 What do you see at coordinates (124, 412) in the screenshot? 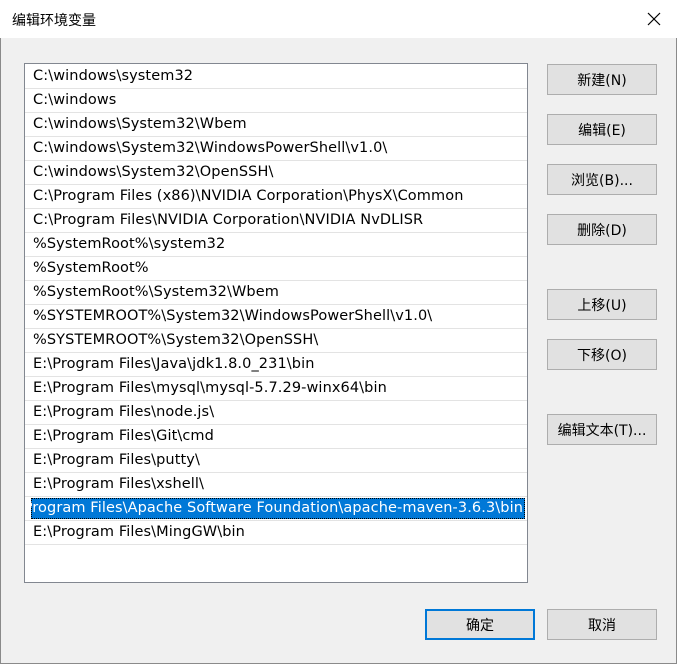
I see `list-item-text: E:\Program Files\node.js\` at bounding box center [124, 412].